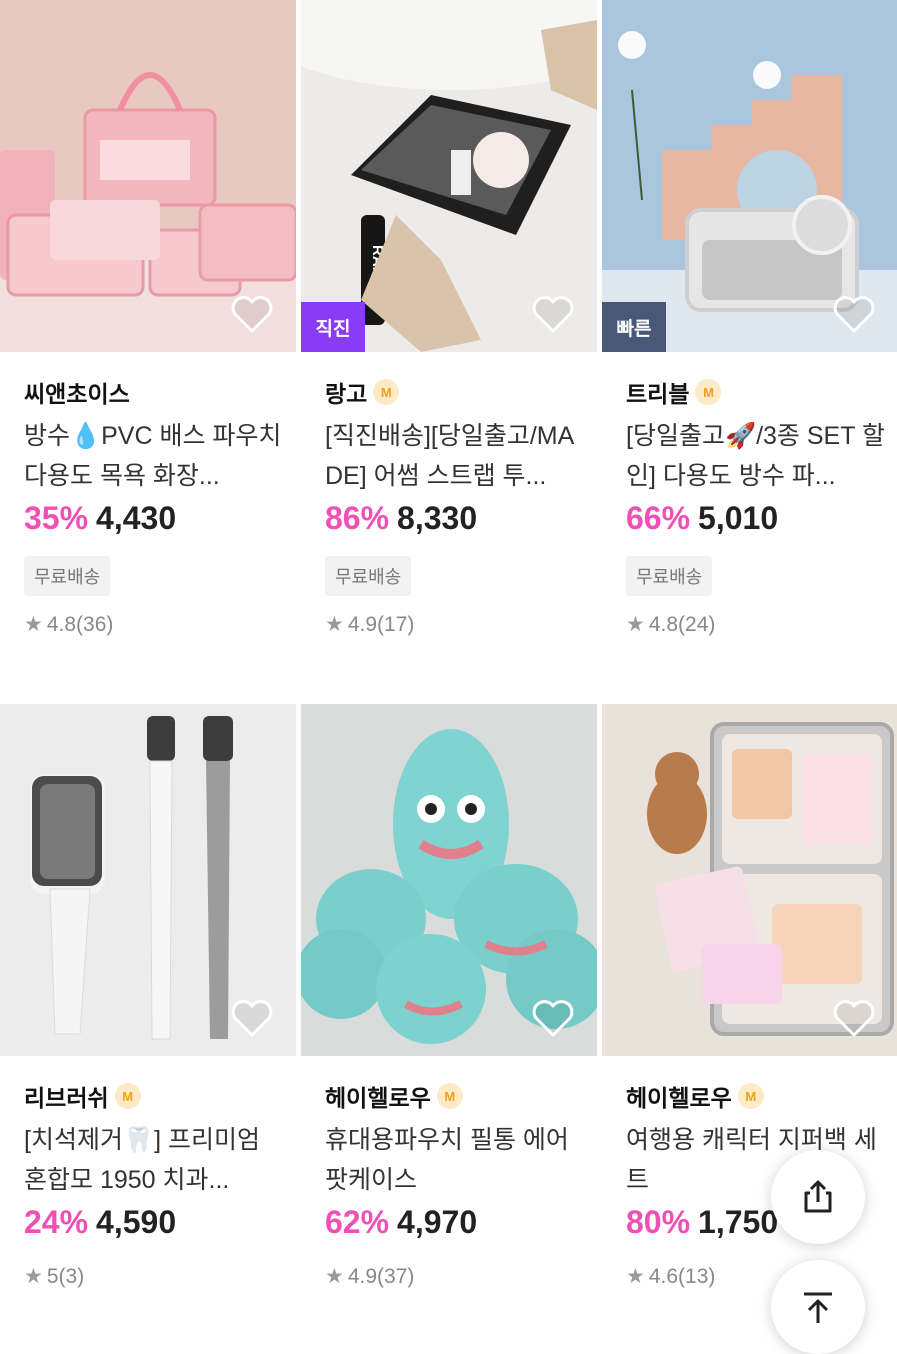 This screenshot has height=1354, width=897. I want to click on seller-name: 씨앤초이스, so click(160, 392).